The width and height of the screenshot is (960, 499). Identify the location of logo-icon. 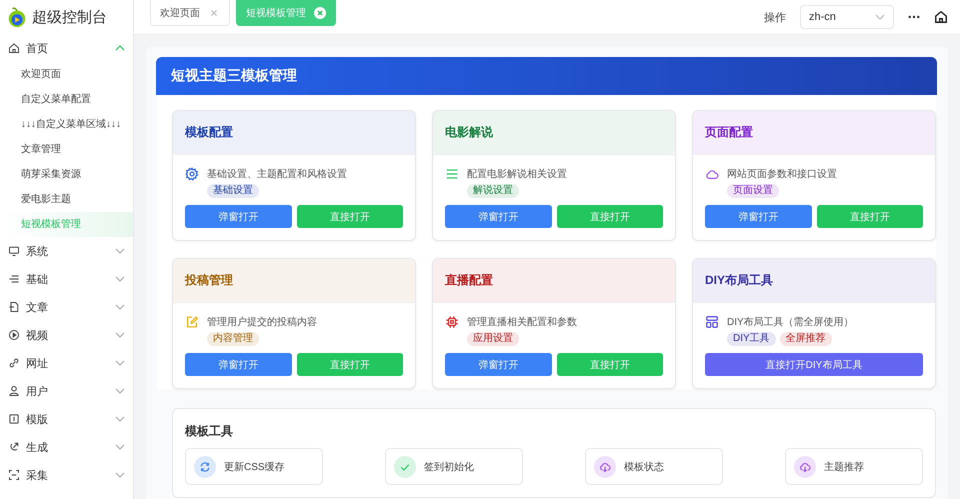
(17, 17).